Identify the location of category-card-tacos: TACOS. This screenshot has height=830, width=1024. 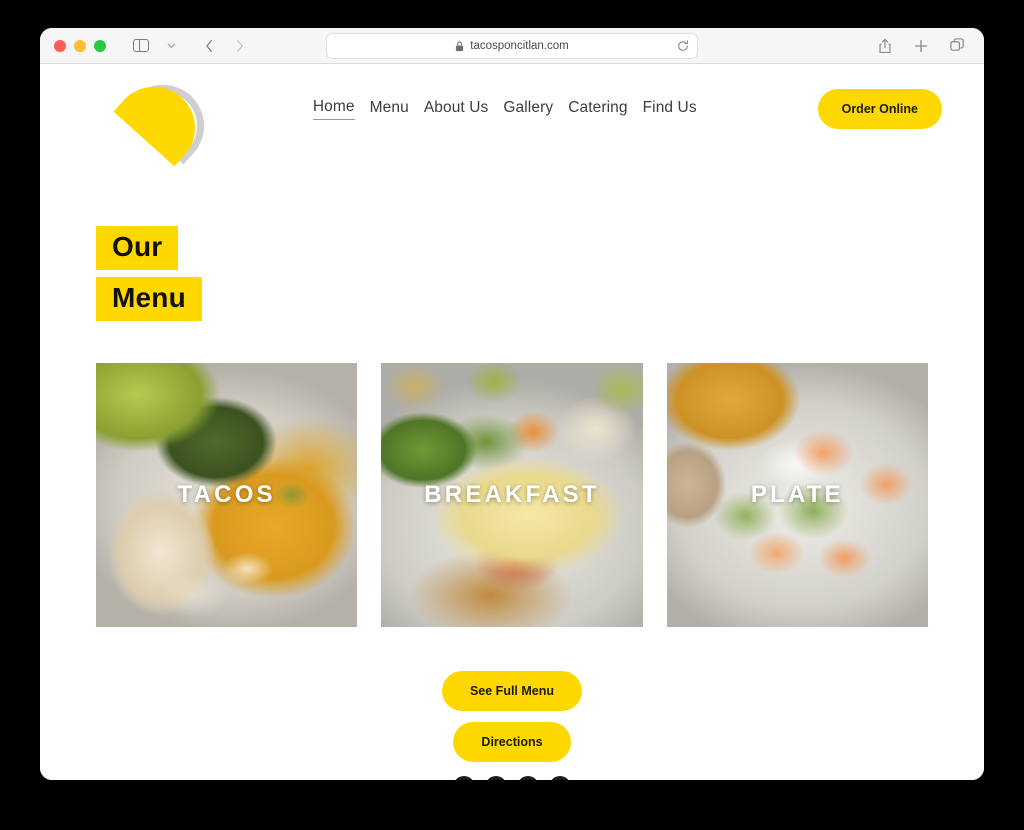
(227, 495).